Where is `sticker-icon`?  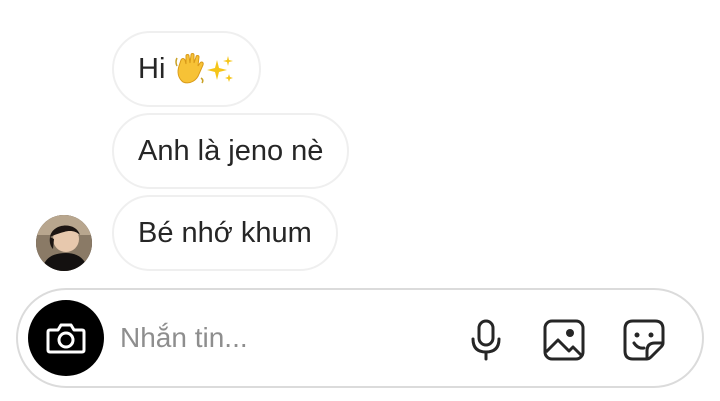
sticker-icon is located at coordinates (644, 340).